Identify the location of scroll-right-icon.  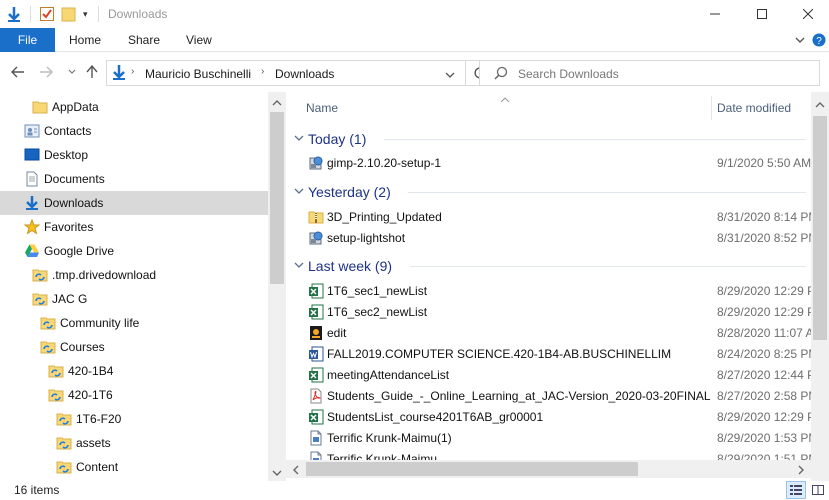
(801, 471).